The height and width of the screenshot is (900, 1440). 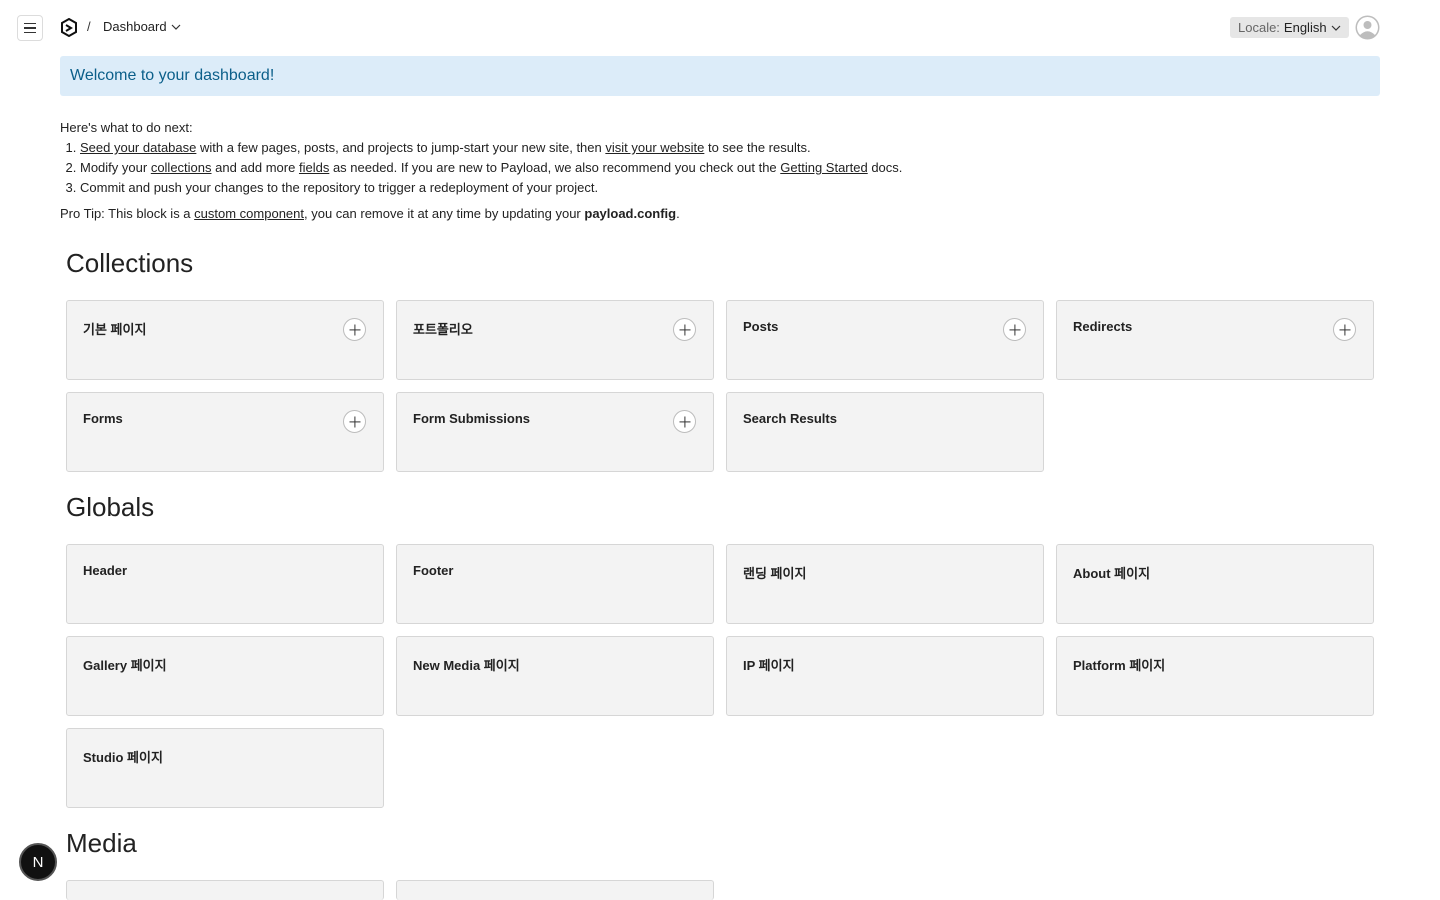 What do you see at coordinates (433, 570) in the screenshot?
I see `card-title: Footer` at bounding box center [433, 570].